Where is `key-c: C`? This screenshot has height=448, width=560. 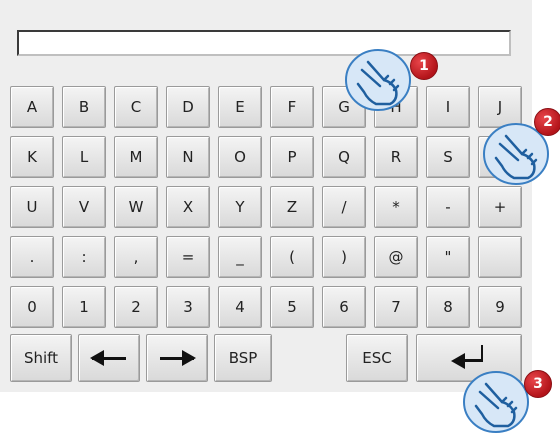
key-c: C is located at coordinates (136, 107).